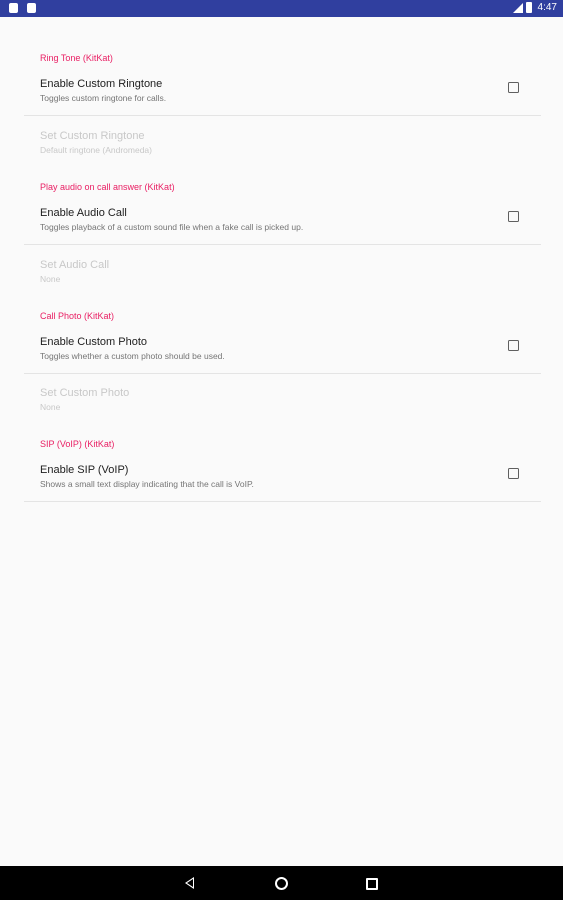  What do you see at coordinates (189, 883) in the screenshot?
I see `back-icon` at bounding box center [189, 883].